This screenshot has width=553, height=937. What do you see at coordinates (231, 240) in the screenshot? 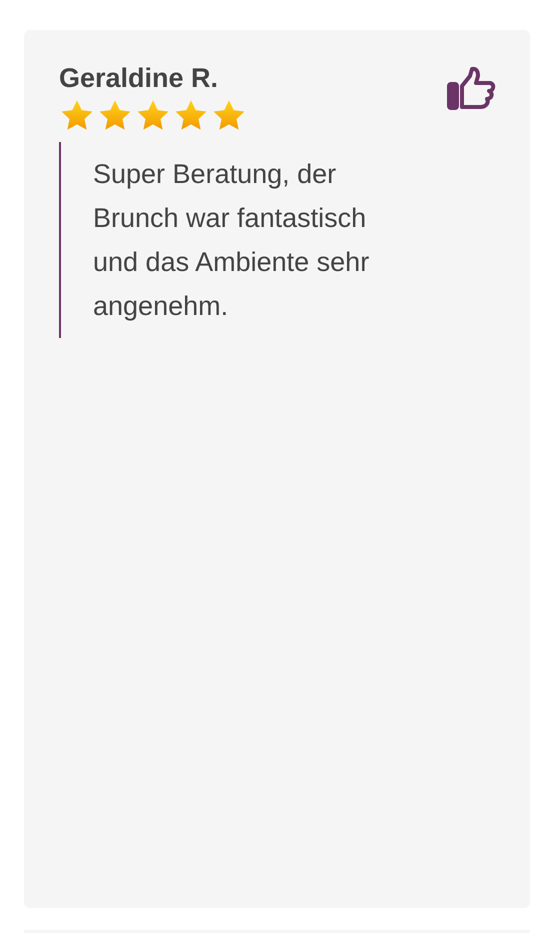
I see `review-text: Super Beratung, der Brunch war fantastisch und das Ambiente sehr angenehm.` at bounding box center [231, 240].